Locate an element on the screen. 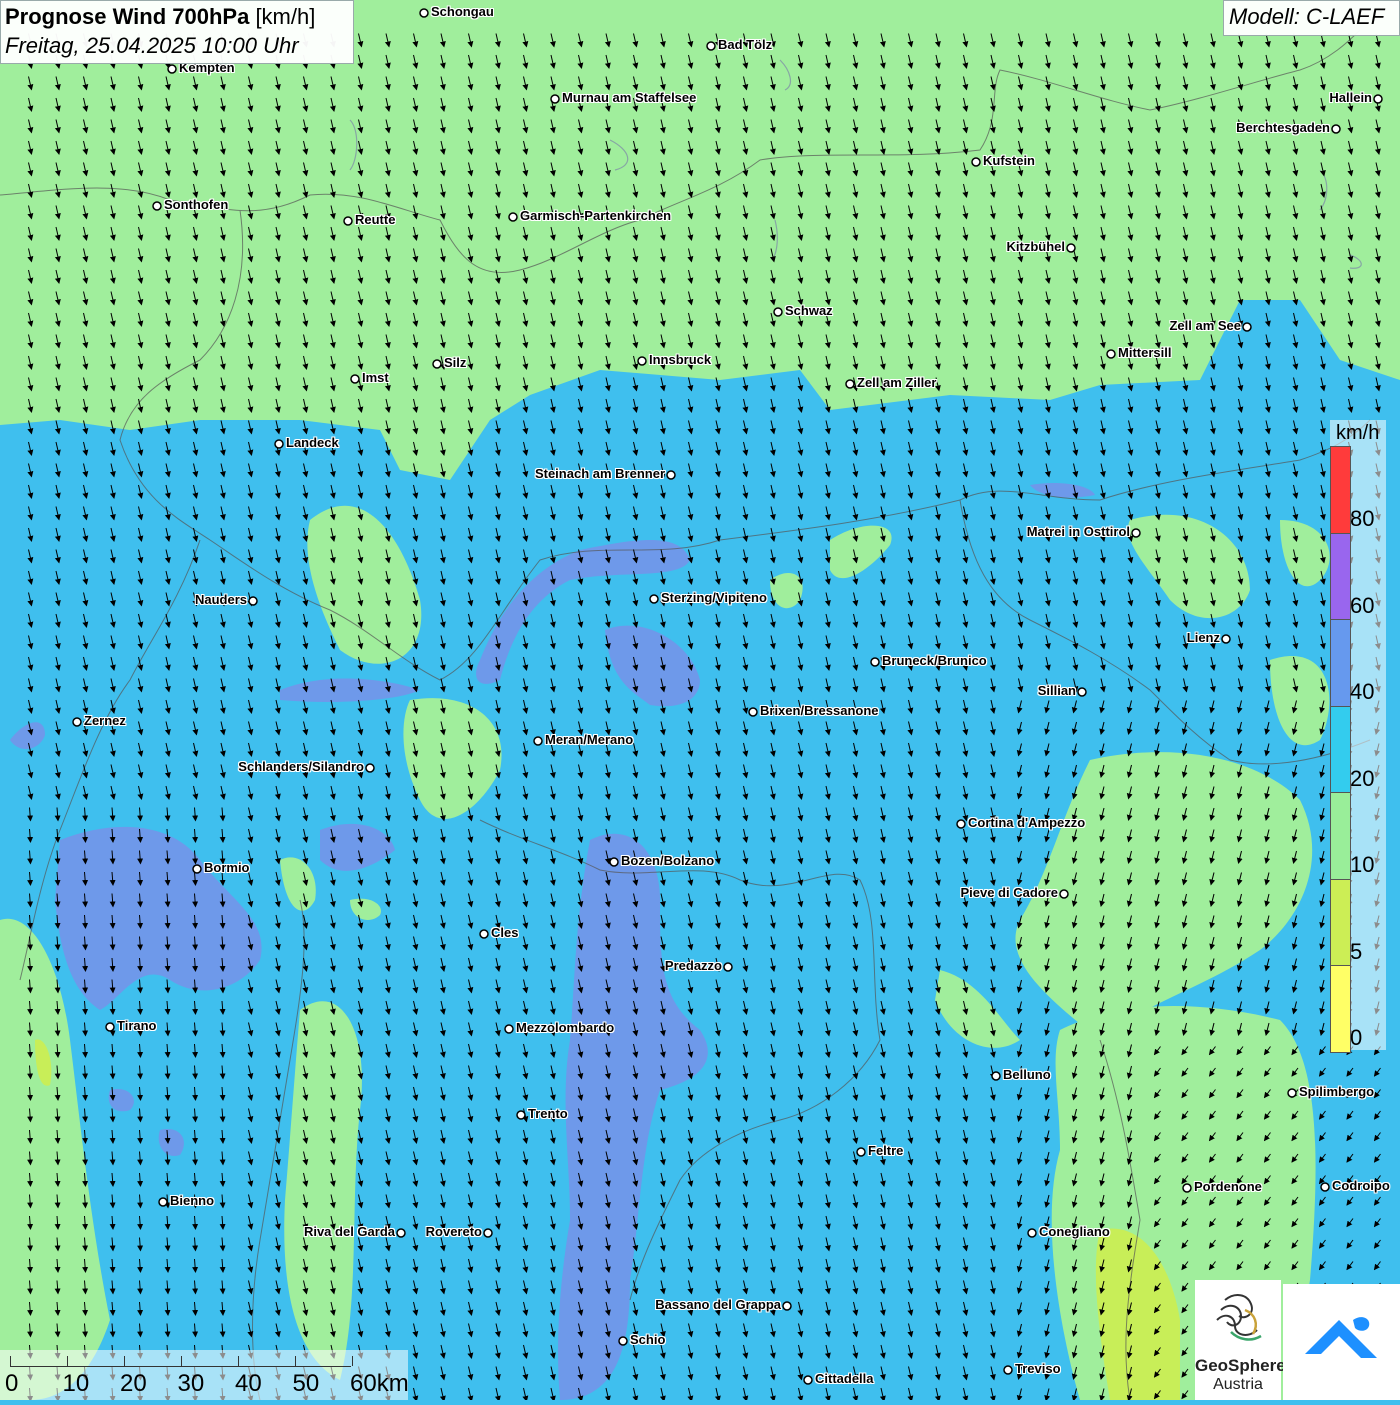  app-logo is located at coordinates (1341, 1342).